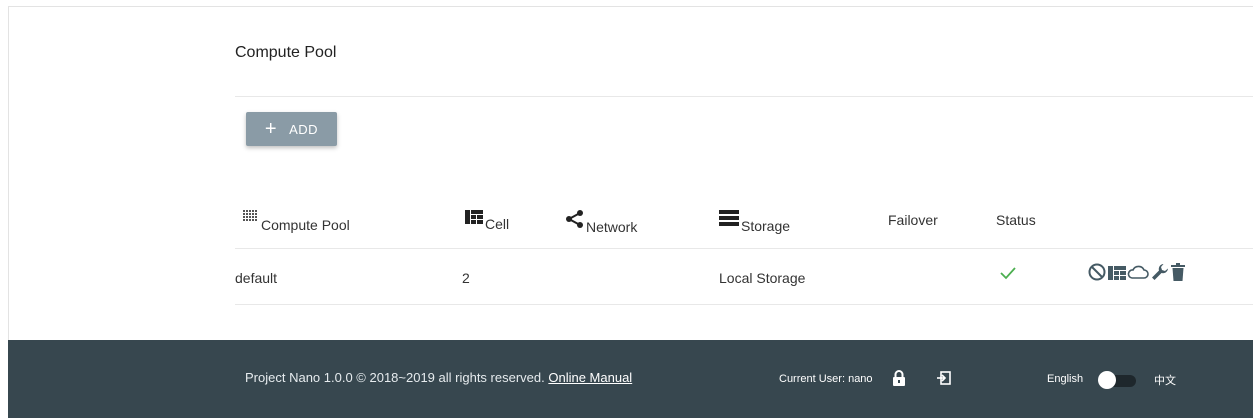 This screenshot has height=418, width=1253. Describe the element at coordinates (1107, 380) in the screenshot. I see `toggle-knob` at that location.